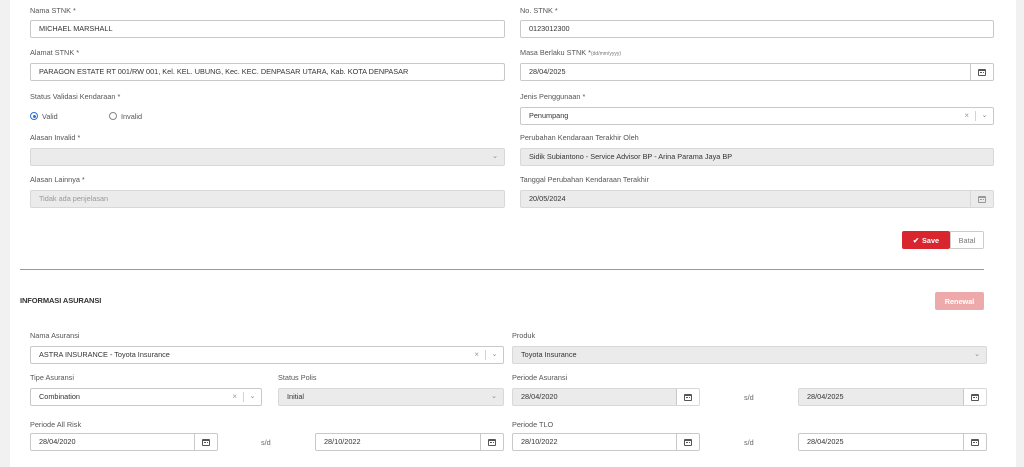 The height and width of the screenshot is (467, 1024). Describe the element at coordinates (533, 424) in the screenshot. I see `periode-tlo-label: Periode TLO` at that location.